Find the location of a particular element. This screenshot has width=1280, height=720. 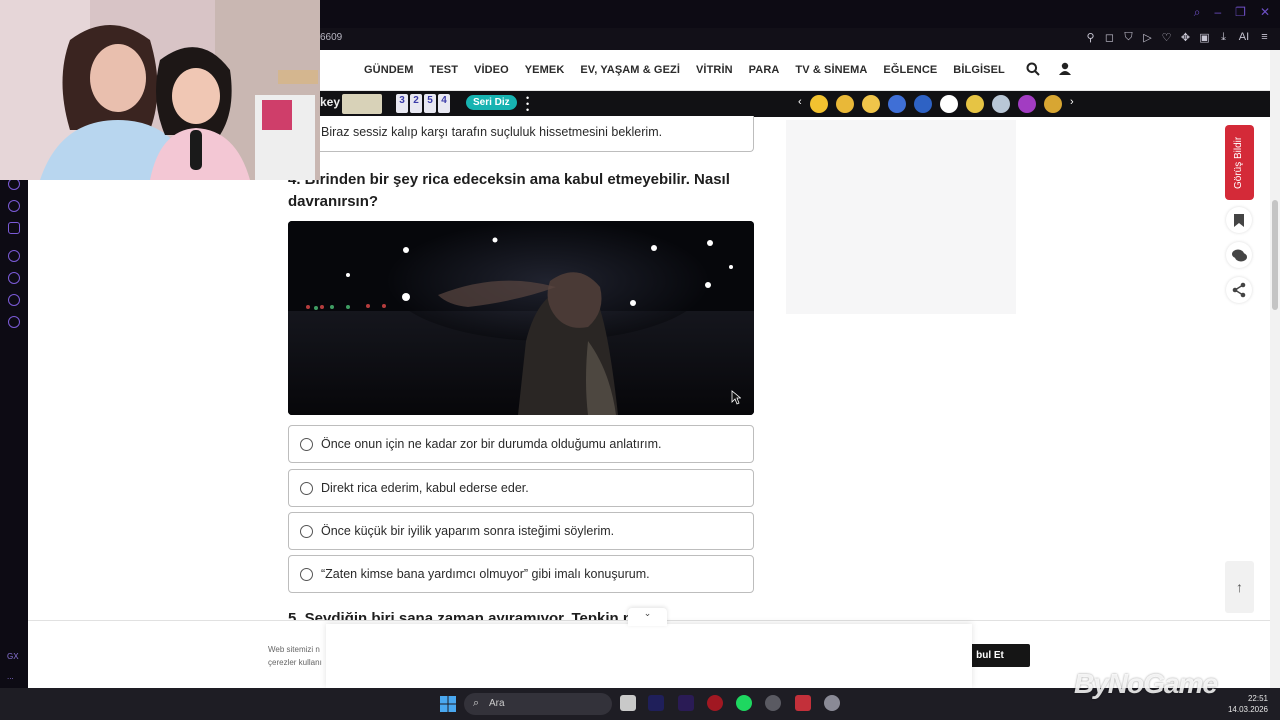

menu-icon: ≡ is located at coordinates (1264, 37).